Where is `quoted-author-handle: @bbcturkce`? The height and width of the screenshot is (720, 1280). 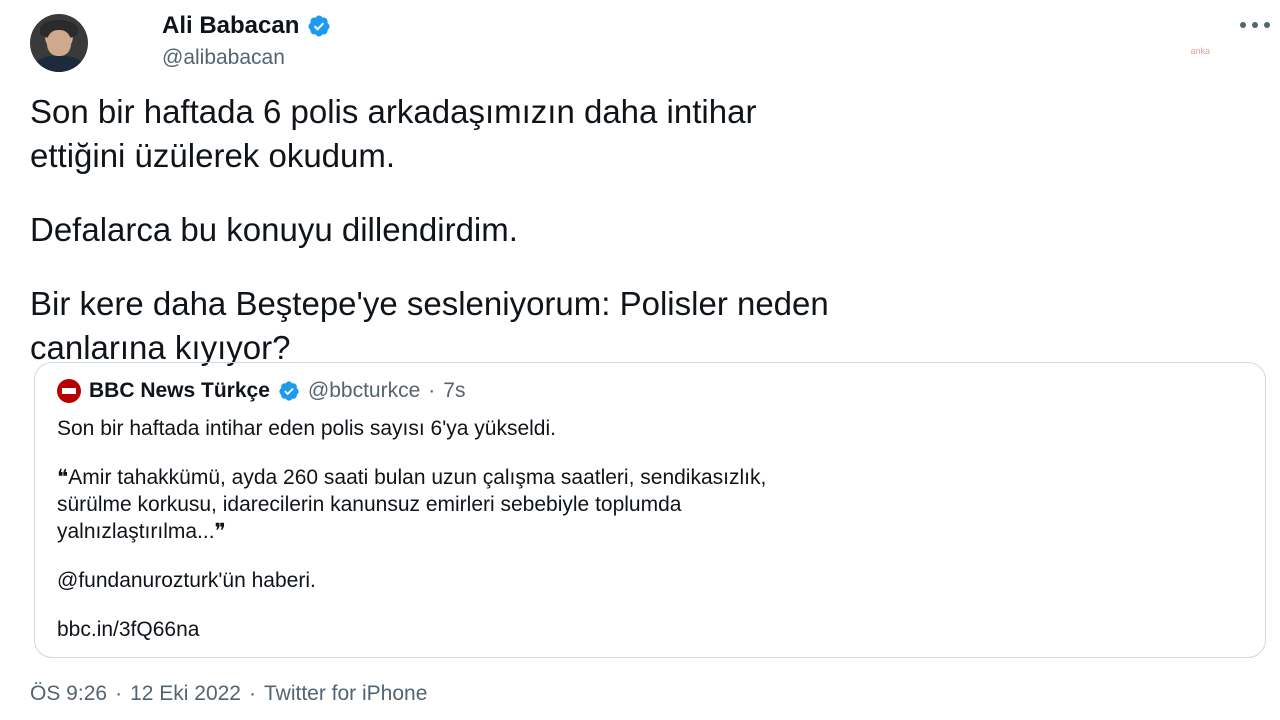 quoted-author-handle: @bbcturkce is located at coordinates (364, 390).